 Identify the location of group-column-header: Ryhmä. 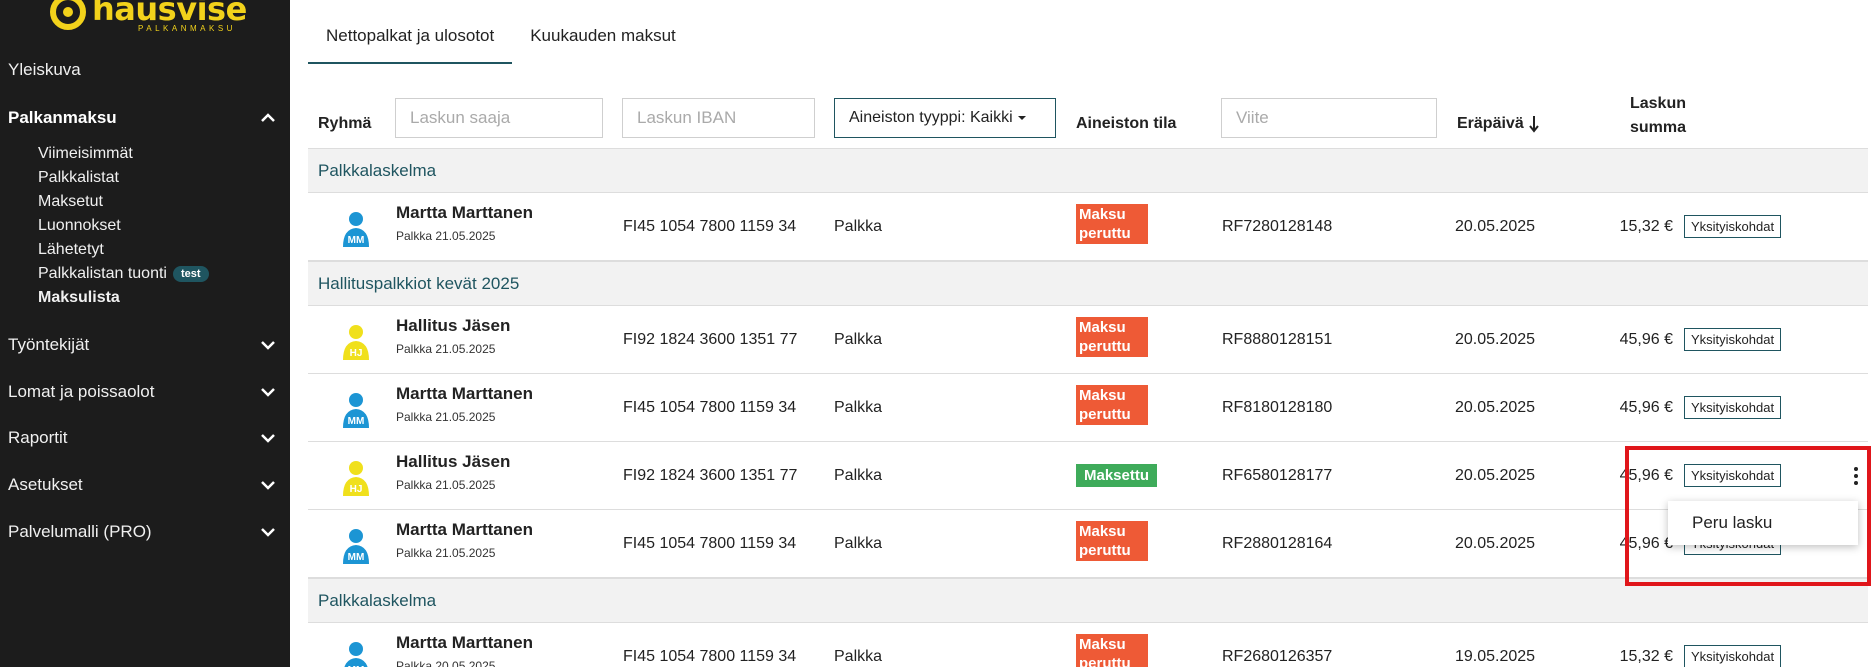
(345, 123).